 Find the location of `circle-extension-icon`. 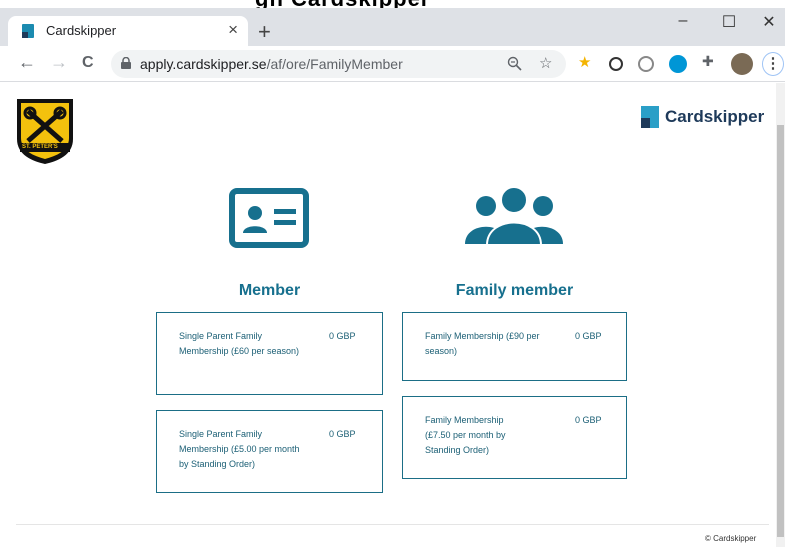

circle-extension-icon is located at coordinates (646, 64).